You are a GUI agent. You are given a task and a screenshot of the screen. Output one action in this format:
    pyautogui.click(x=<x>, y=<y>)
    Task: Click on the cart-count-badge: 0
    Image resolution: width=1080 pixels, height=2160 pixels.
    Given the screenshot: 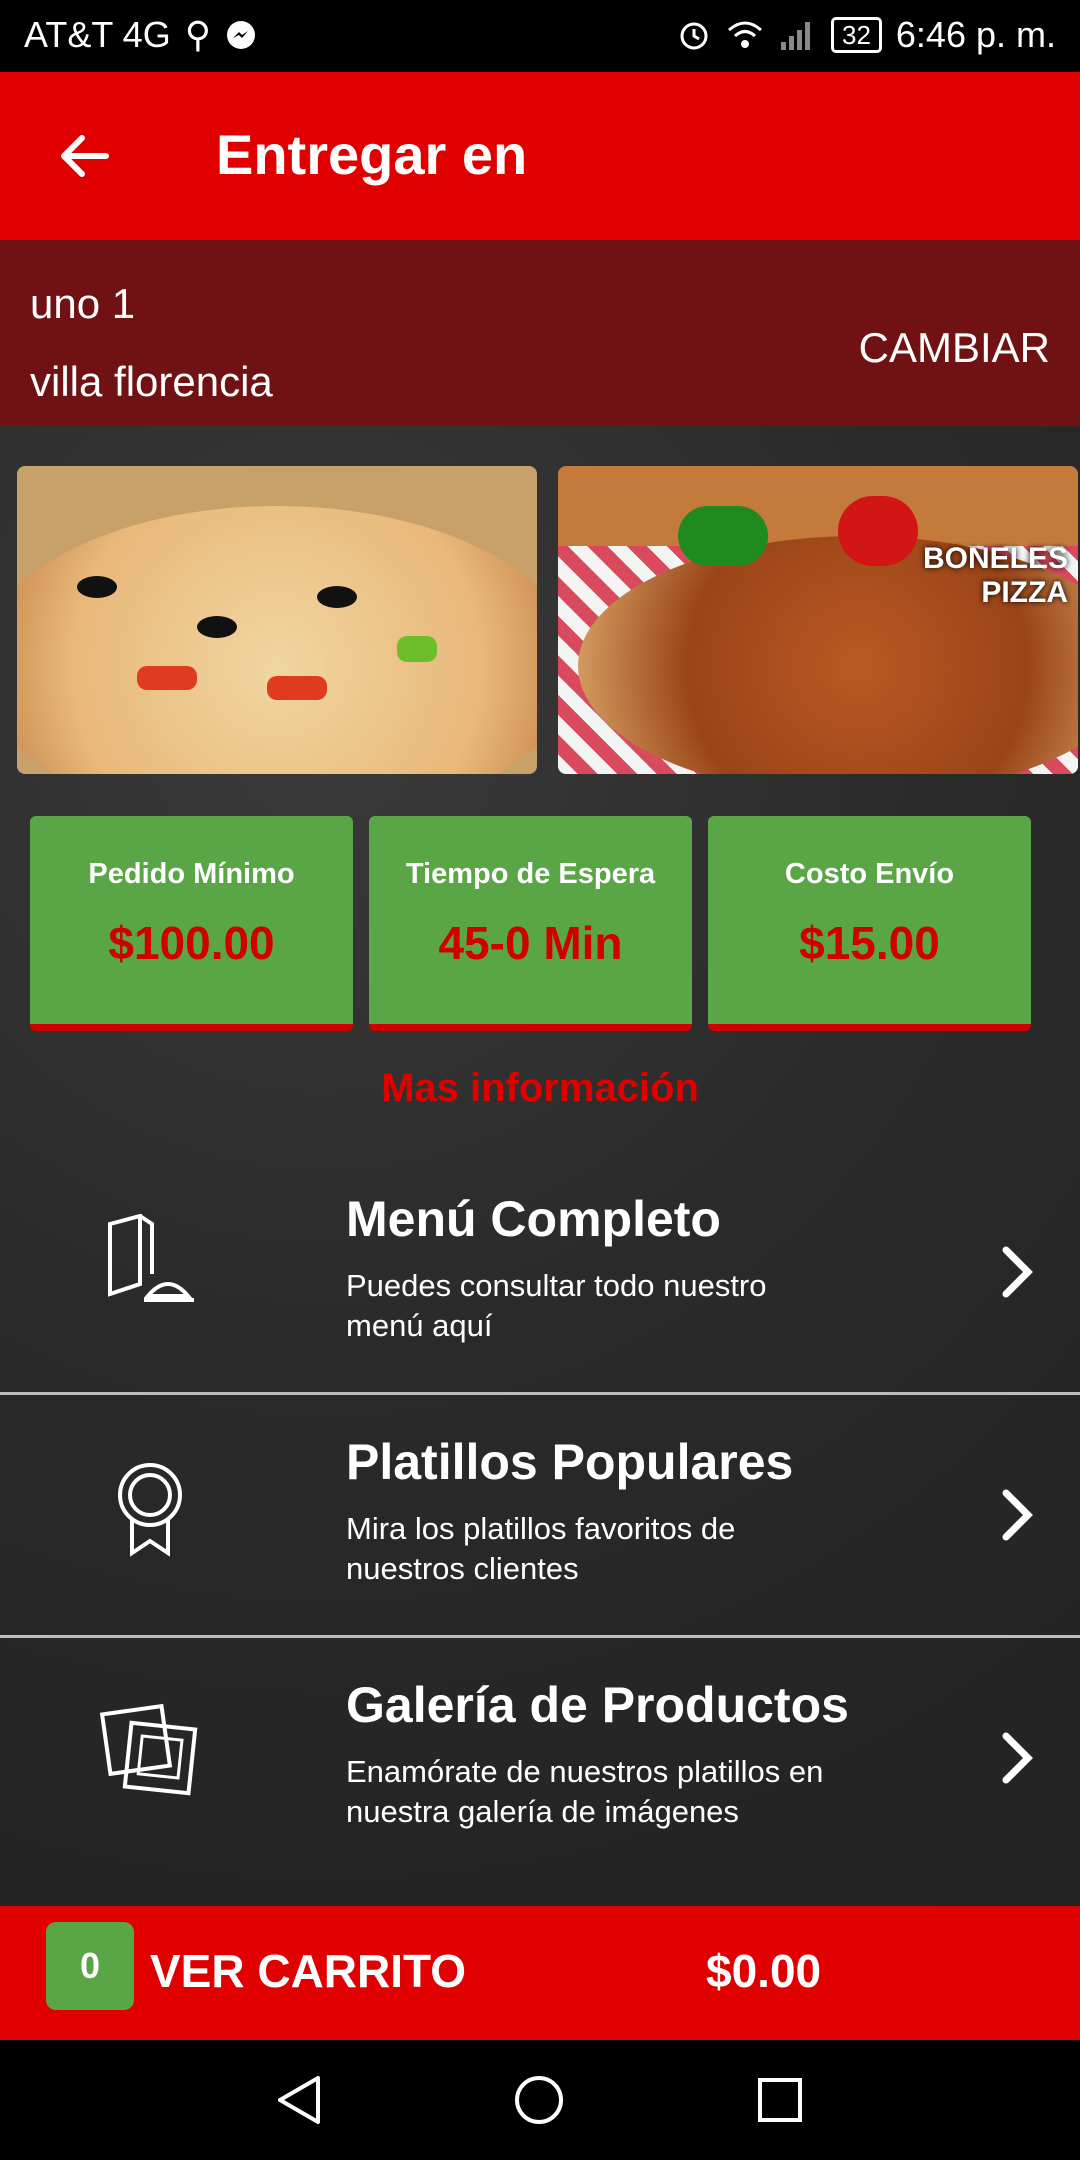 What is the action you would take?
    pyautogui.click(x=90, y=1966)
    